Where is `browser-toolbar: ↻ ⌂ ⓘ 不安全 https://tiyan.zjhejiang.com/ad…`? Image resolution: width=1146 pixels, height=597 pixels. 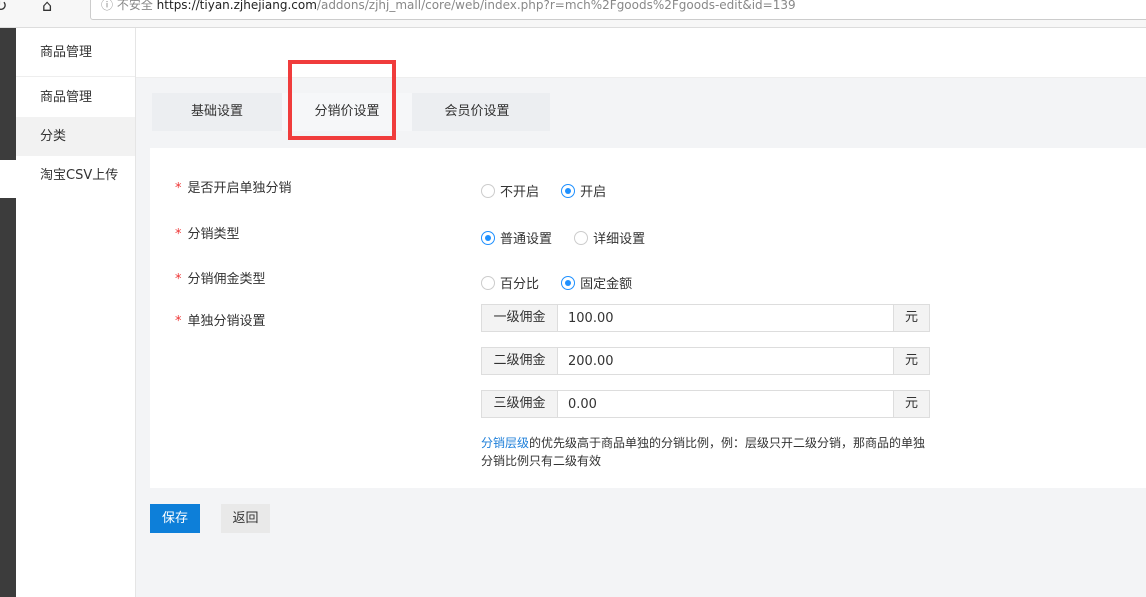 browser-toolbar: ↻ ⌂ ⓘ 不安全 https://tiyan.zjhejiang.com/ad… is located at coordinates (573, 14).